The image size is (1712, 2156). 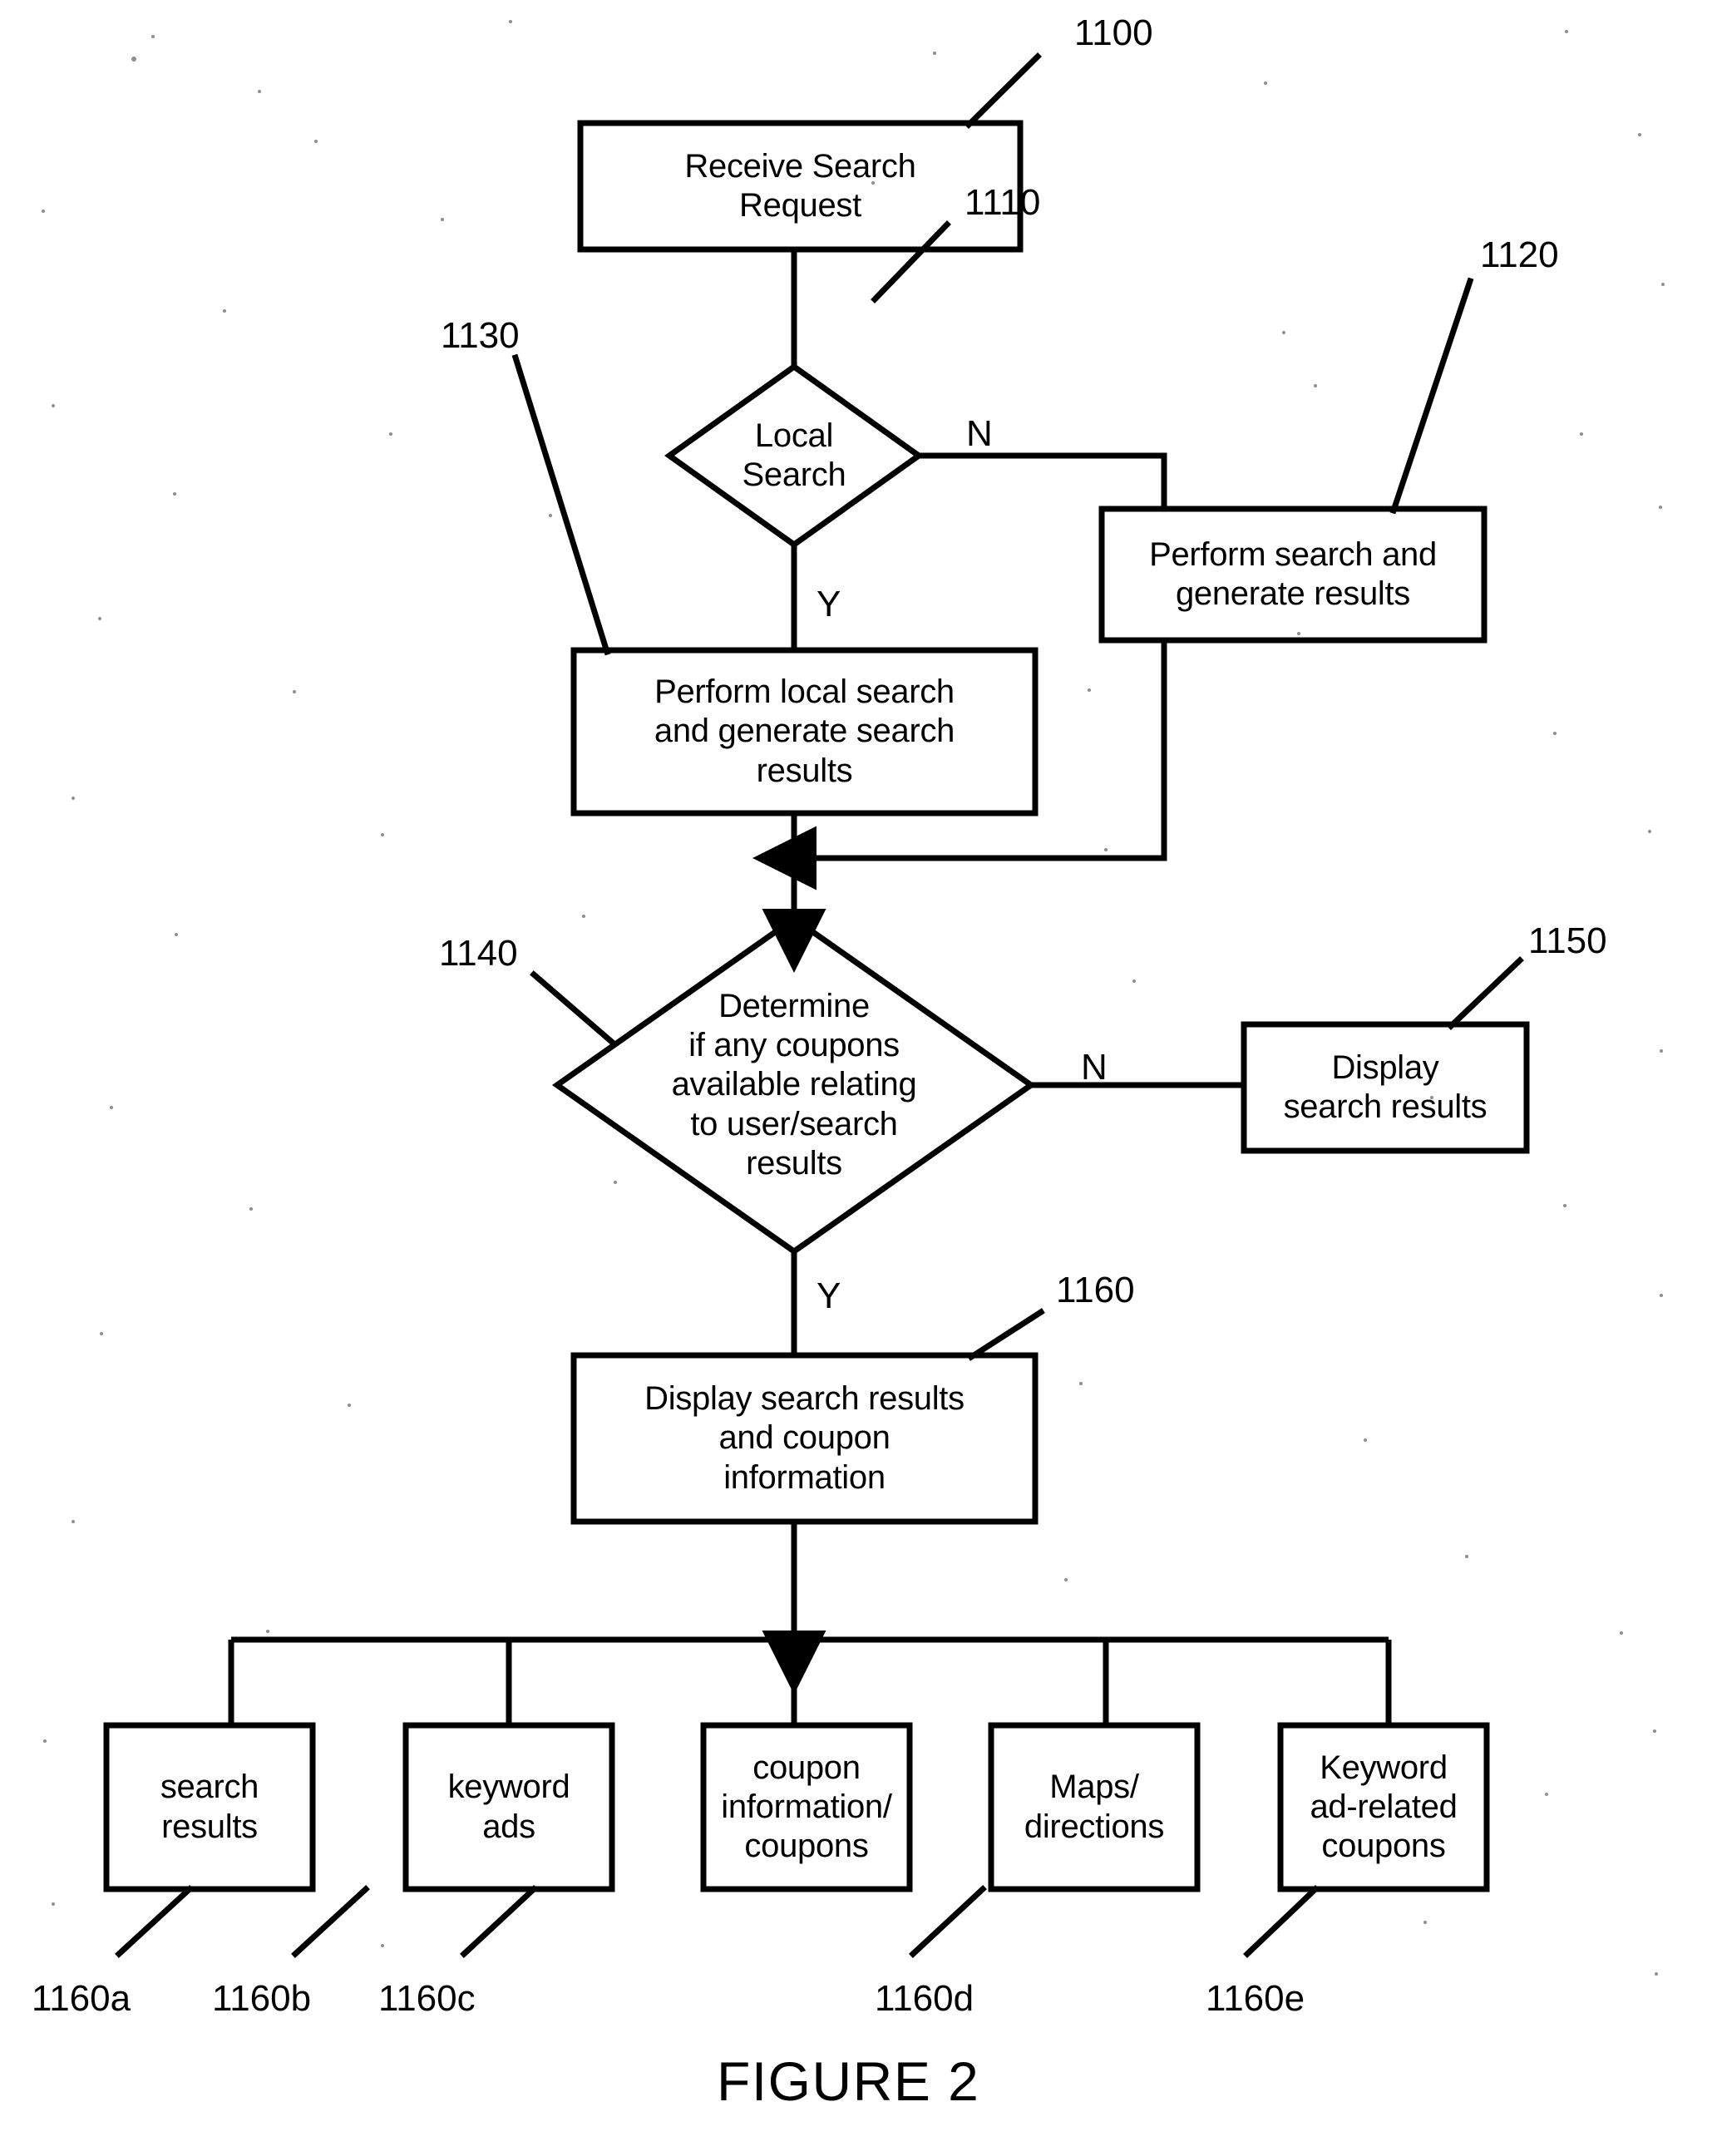 What do you see at coordinates (1113, 32) in the screenshot?
I see `reference-numeral-1100: 1100` at bounding box center [1113, 32].